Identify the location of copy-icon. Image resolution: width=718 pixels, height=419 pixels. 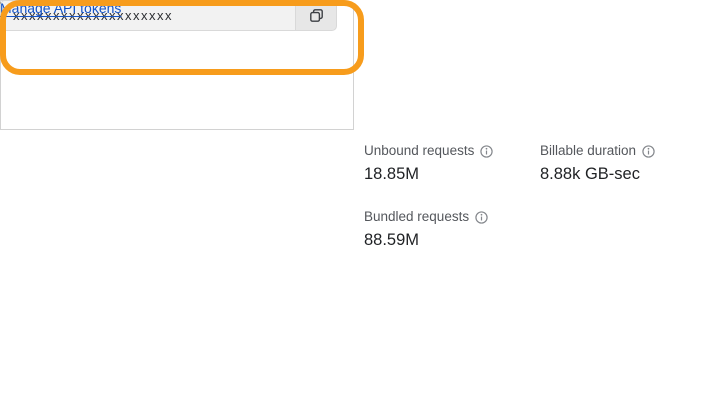
(316, 15).